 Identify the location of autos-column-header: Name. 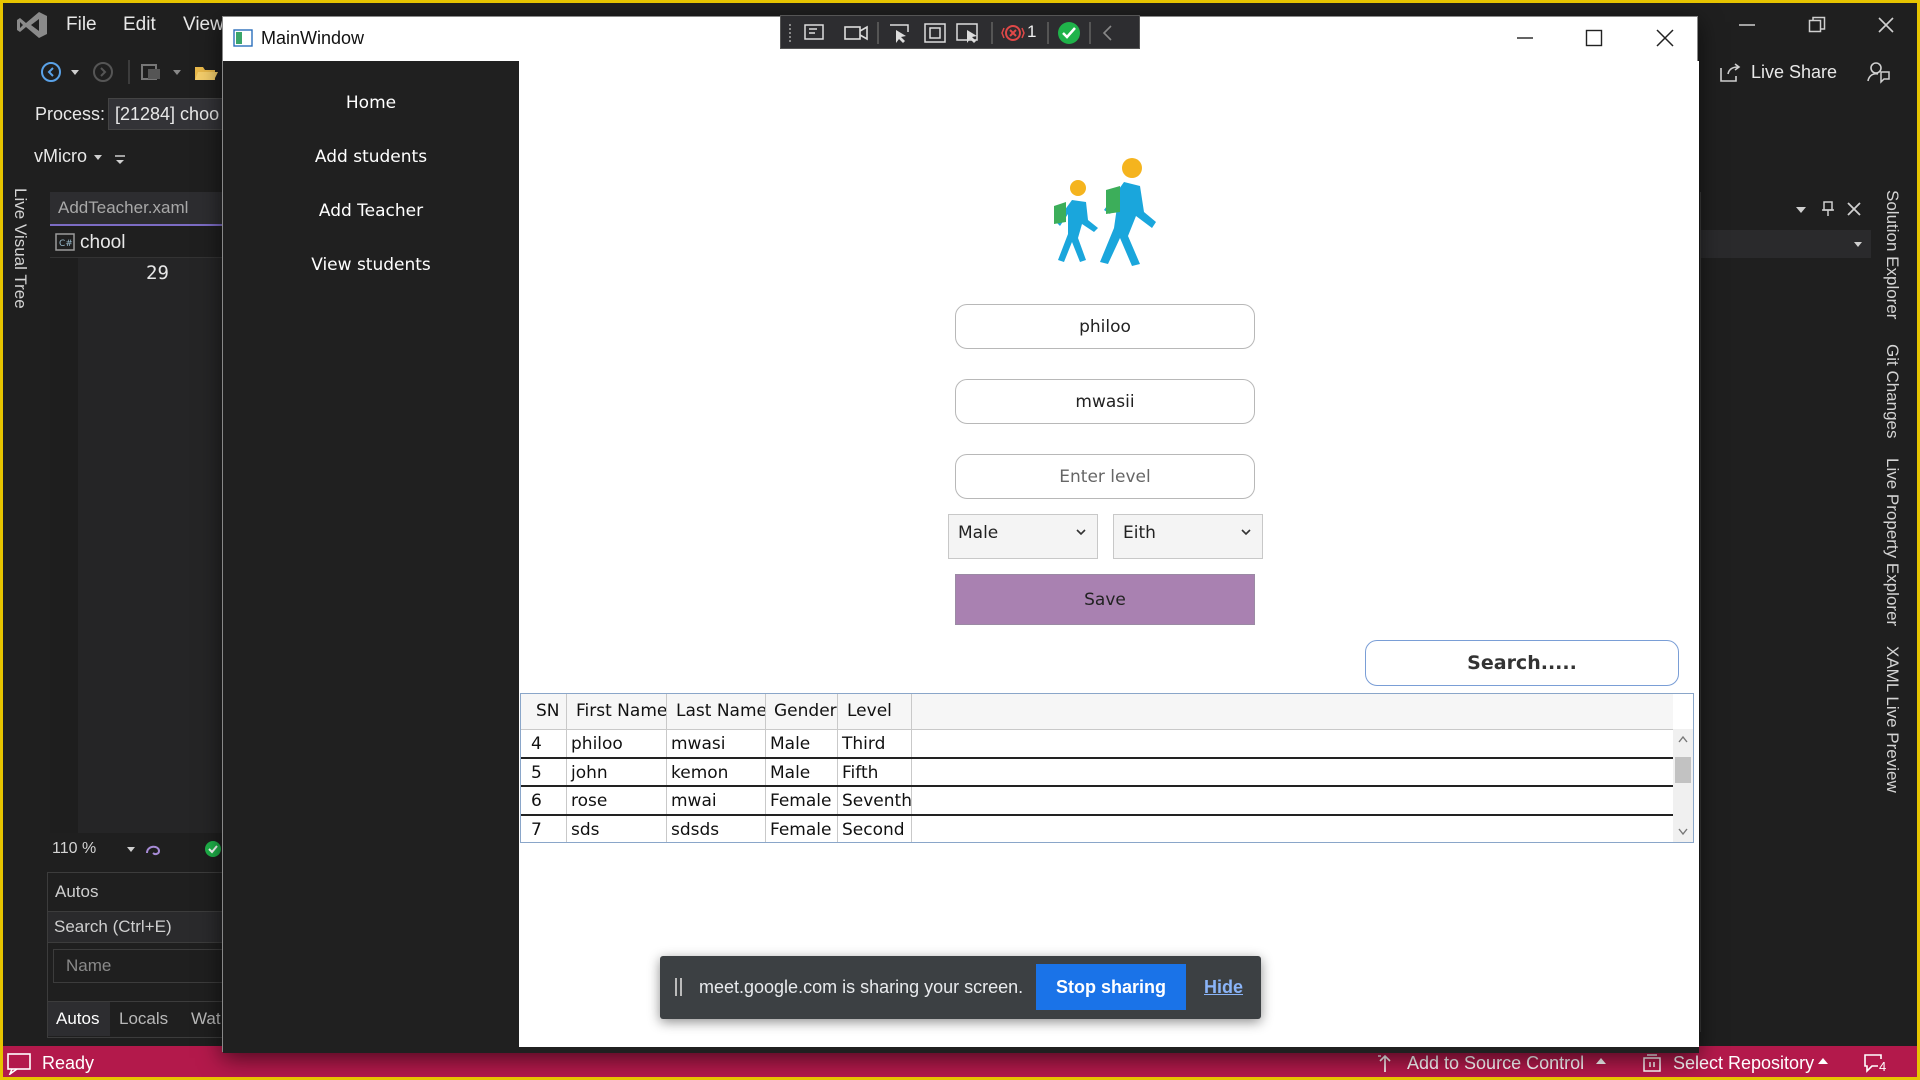
(139, 966).